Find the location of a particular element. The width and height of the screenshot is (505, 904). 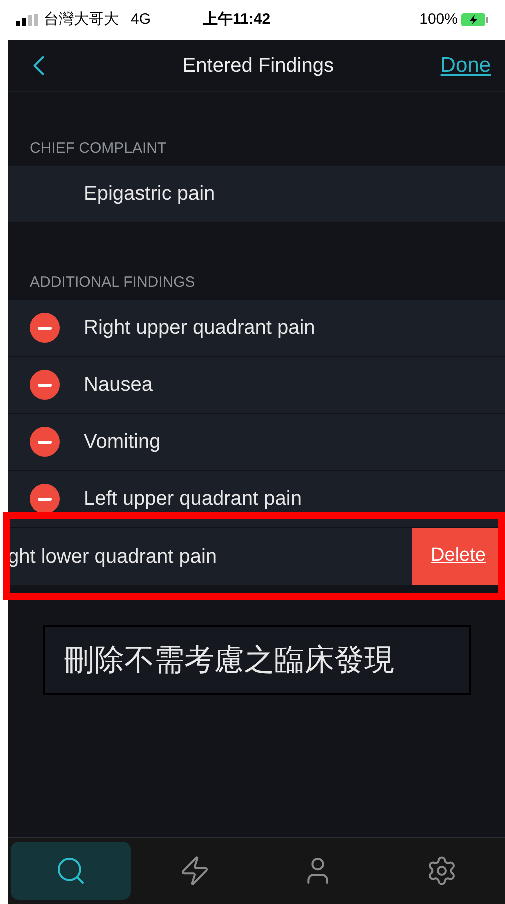

battery-icon is located at coordinates (475, 20).